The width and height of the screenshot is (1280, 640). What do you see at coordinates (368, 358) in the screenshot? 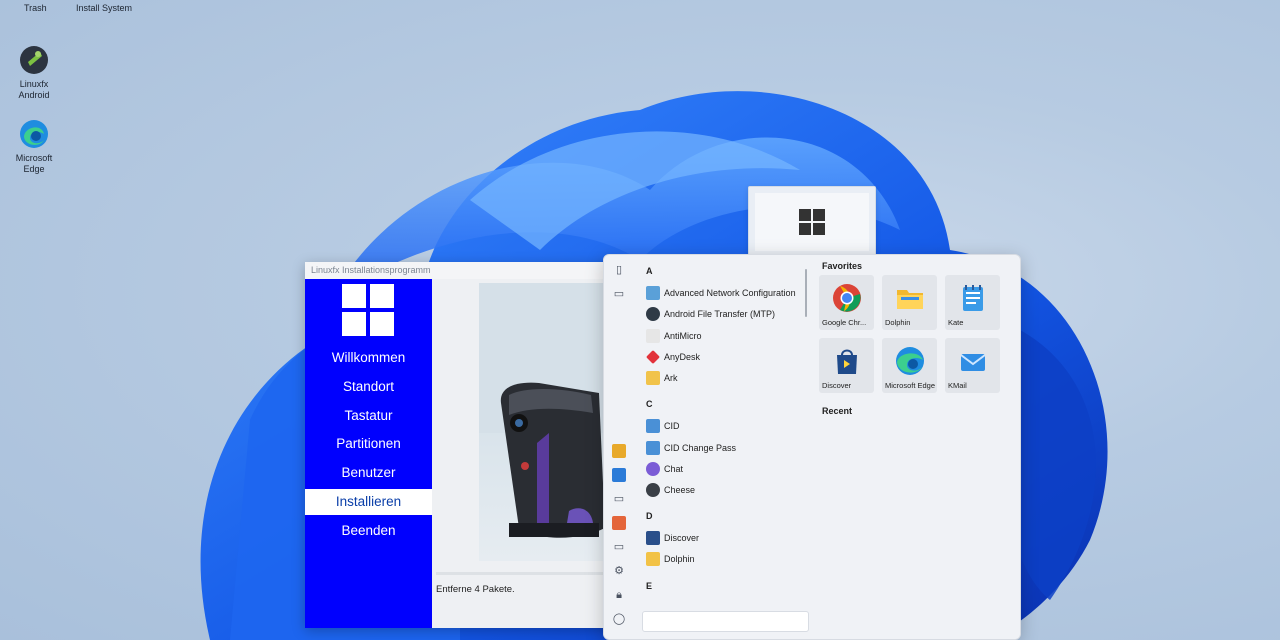
I see `nav-item-willkommen: Willkommen` at bounding box center [368, 358].